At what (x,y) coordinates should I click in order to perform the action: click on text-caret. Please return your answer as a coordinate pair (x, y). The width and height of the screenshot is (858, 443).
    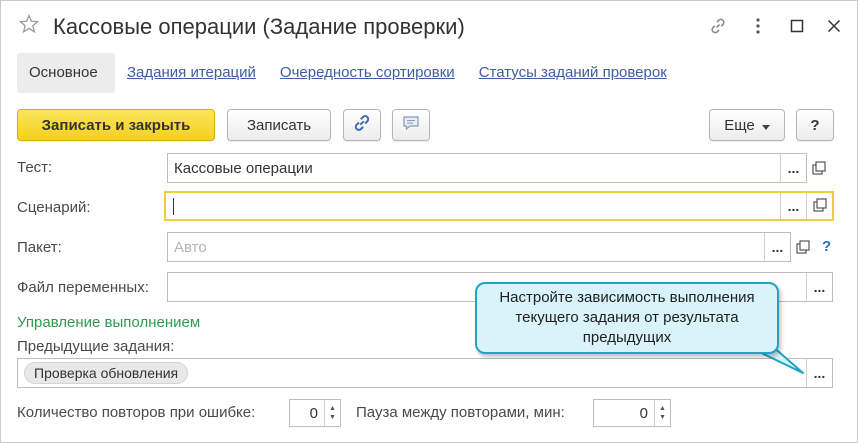
    Looking at the image, I should click on (173, 206).